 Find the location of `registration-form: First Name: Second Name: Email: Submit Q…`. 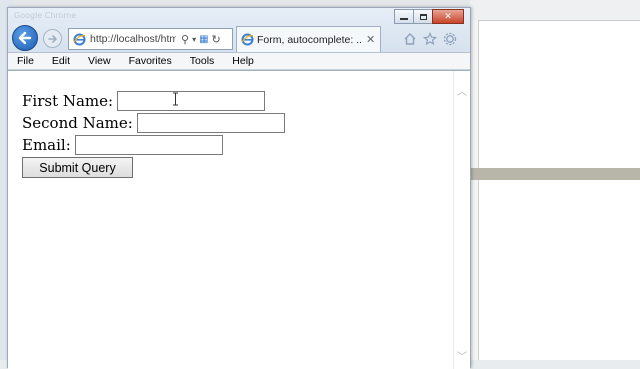

registration-form: First Name: Second Name: Email: Submit Q… is located at coordinates (153, 134).